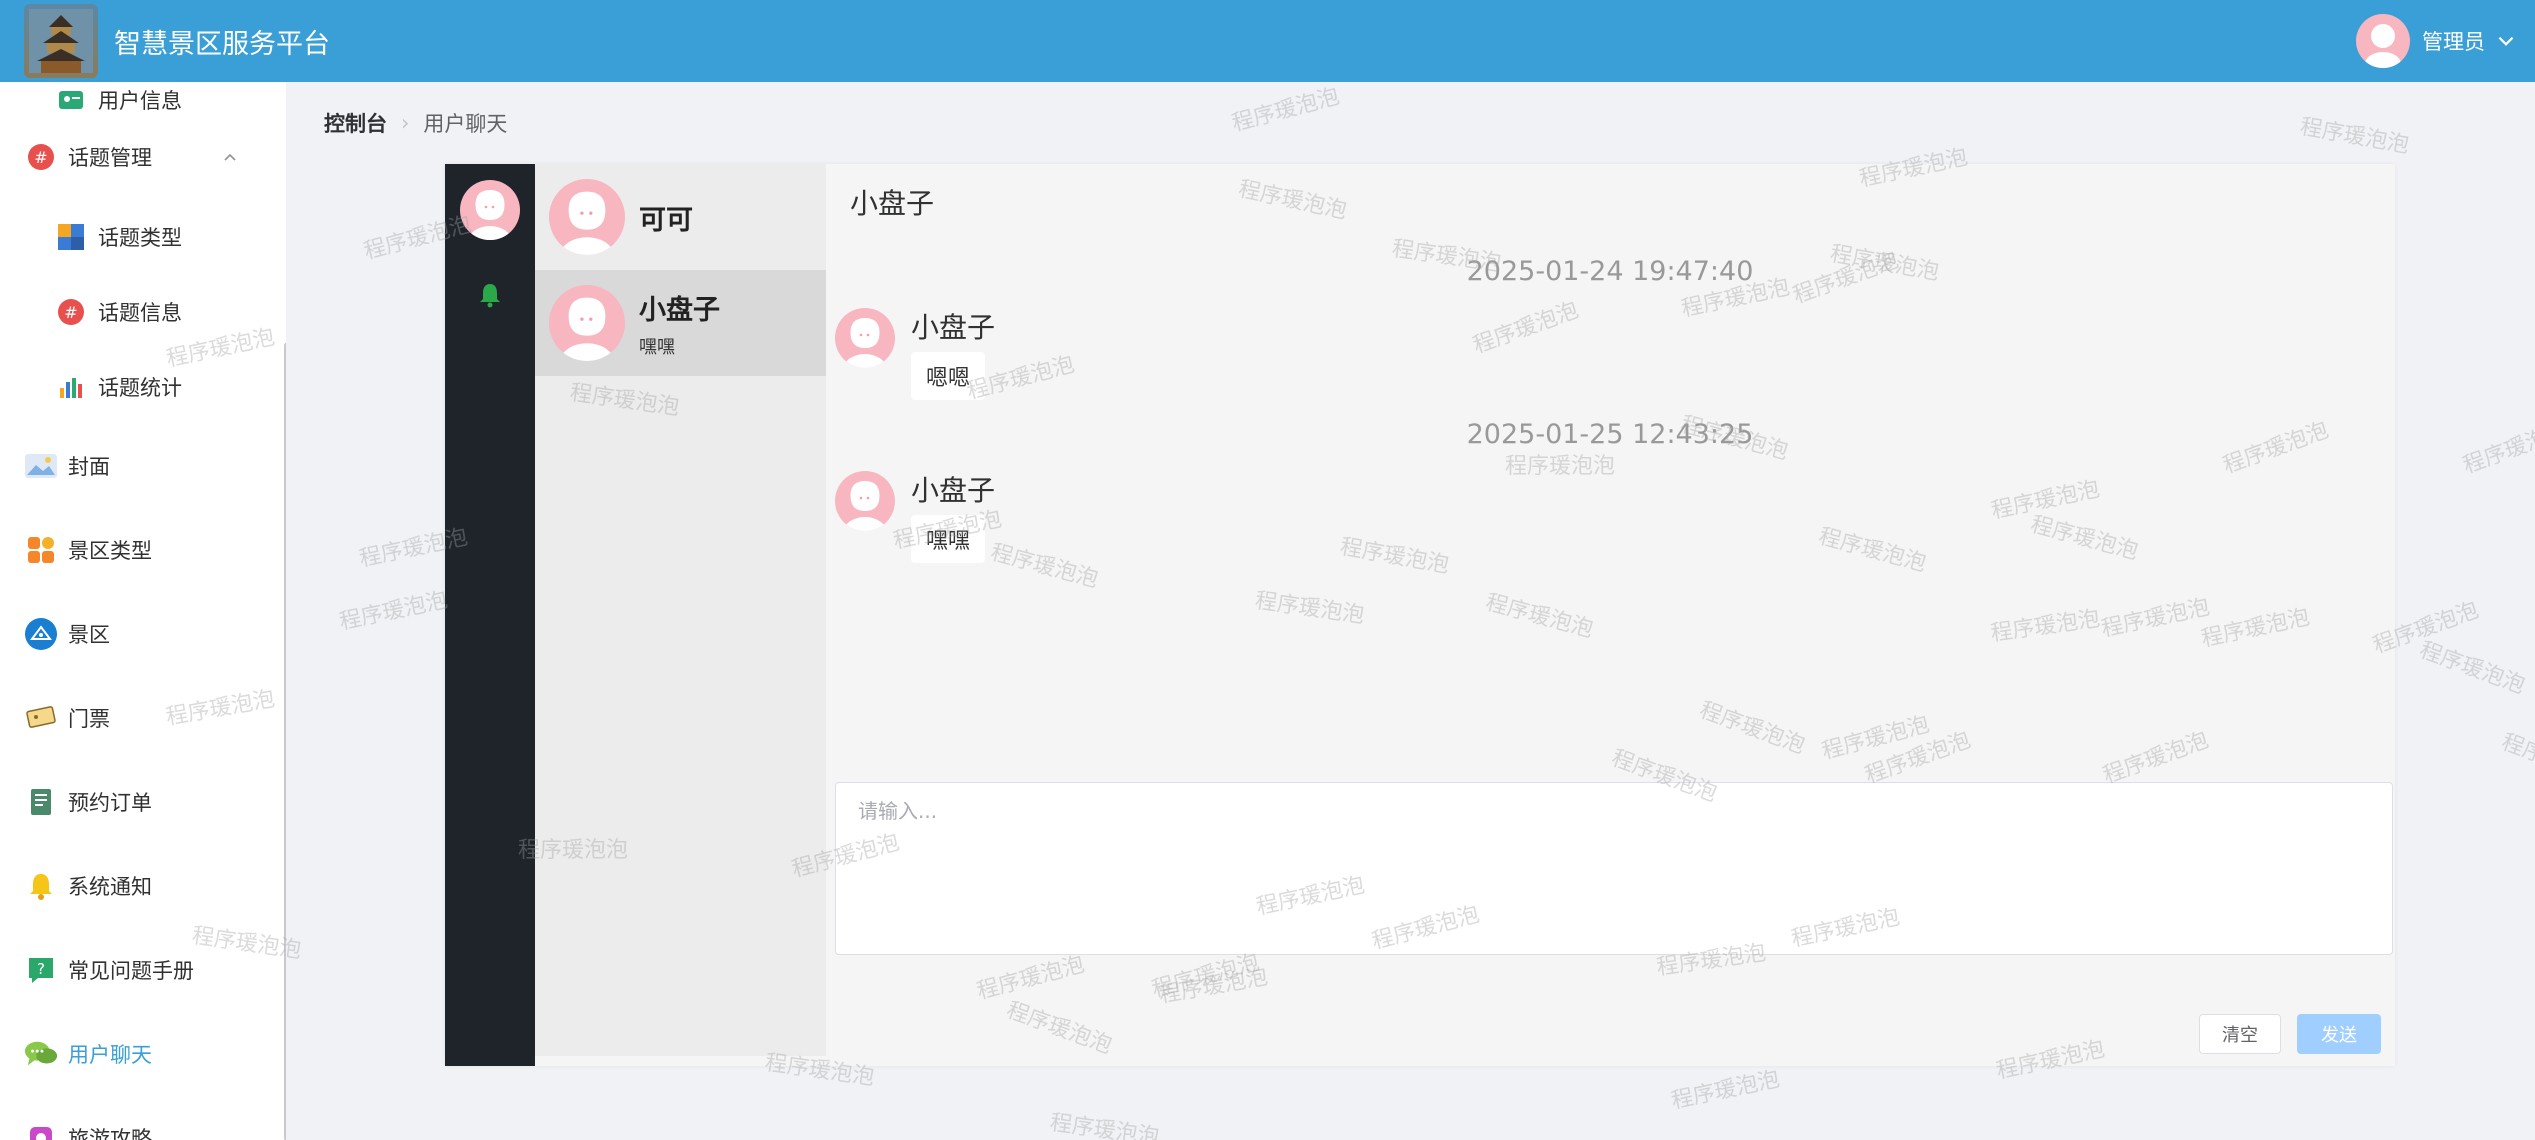  What do you see at coordinates (490, 210) in the screenshot?
I see `self-avatar` at bounding box center [490, 210].